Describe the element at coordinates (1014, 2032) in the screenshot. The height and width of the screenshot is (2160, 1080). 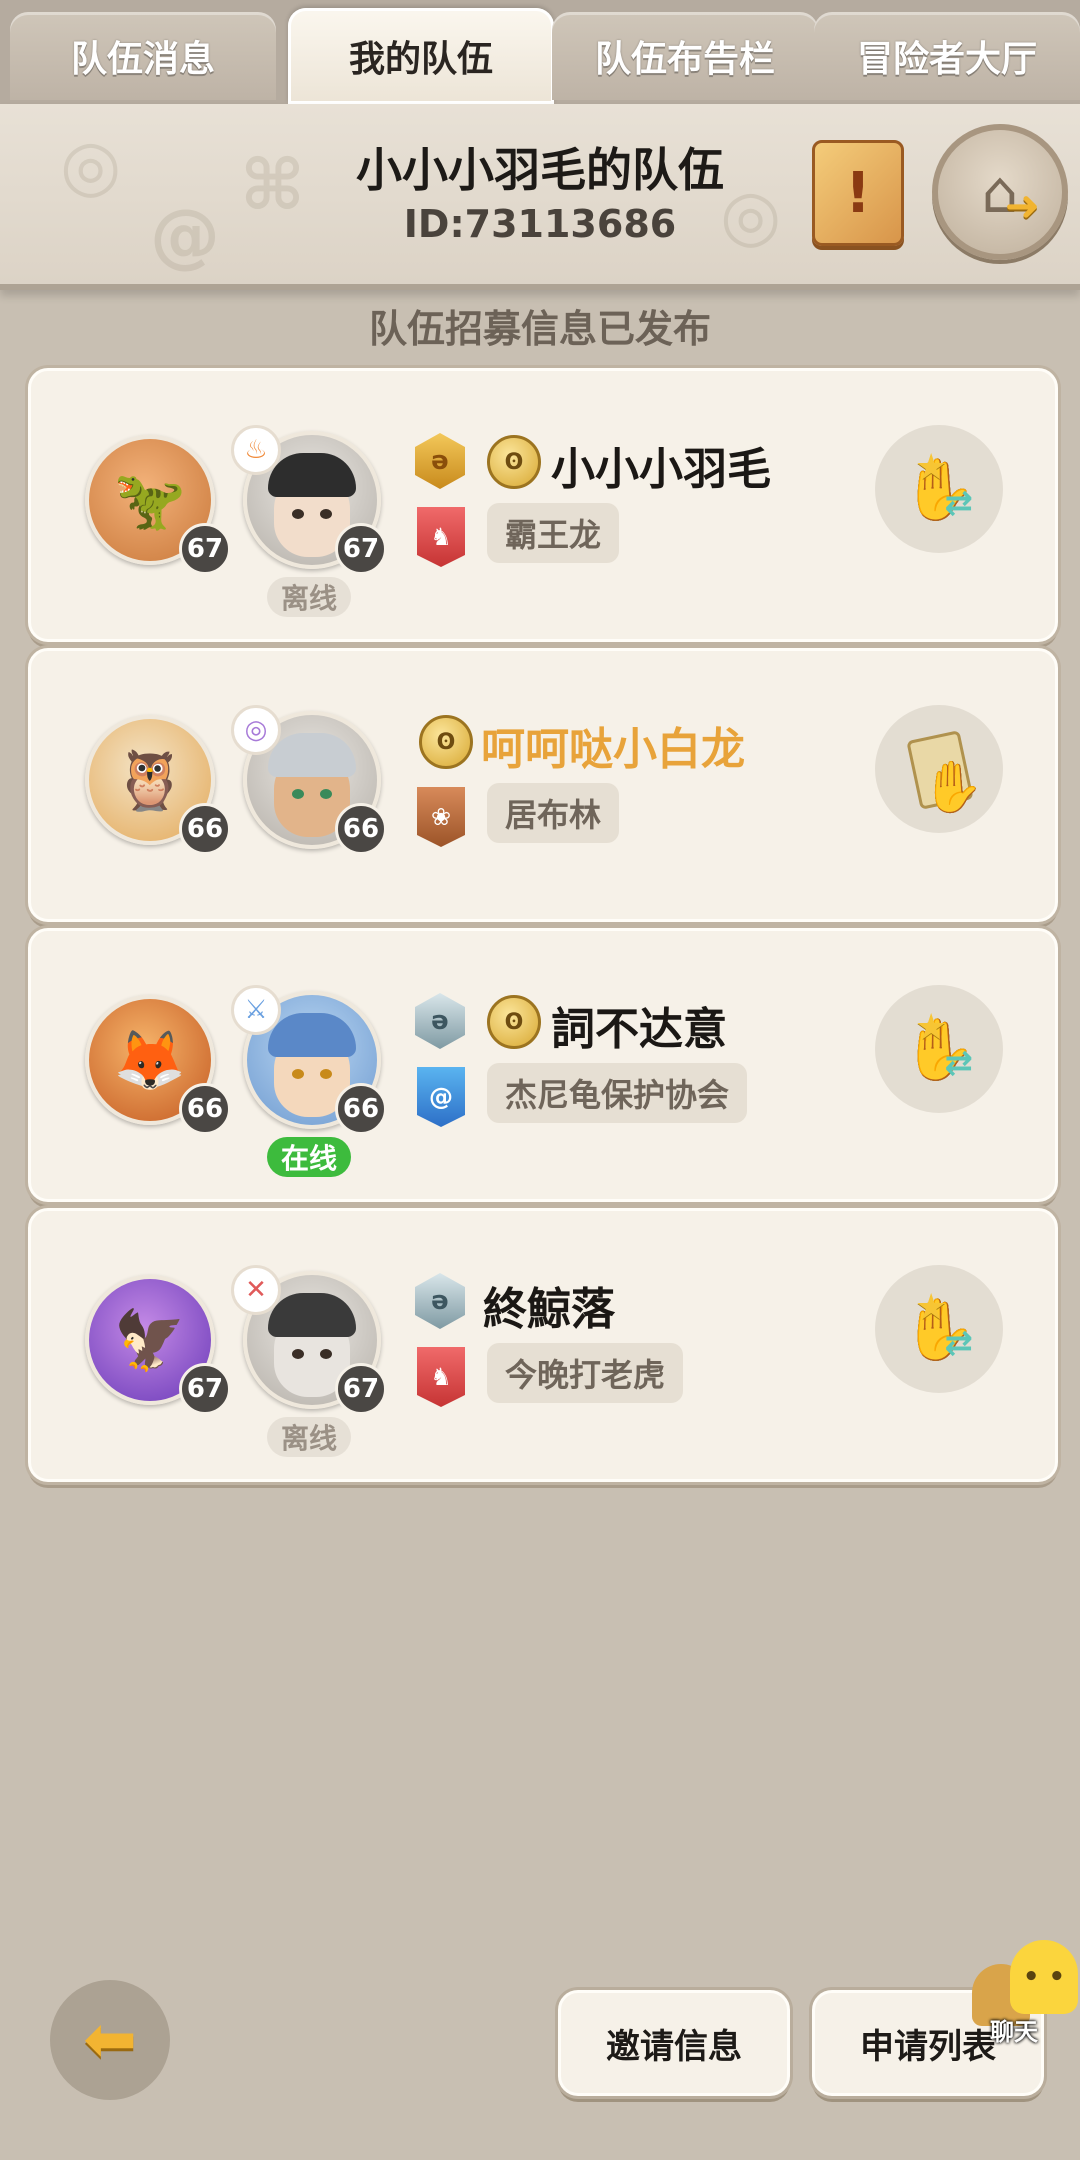
I see `chat-label: 聊天` at that location.